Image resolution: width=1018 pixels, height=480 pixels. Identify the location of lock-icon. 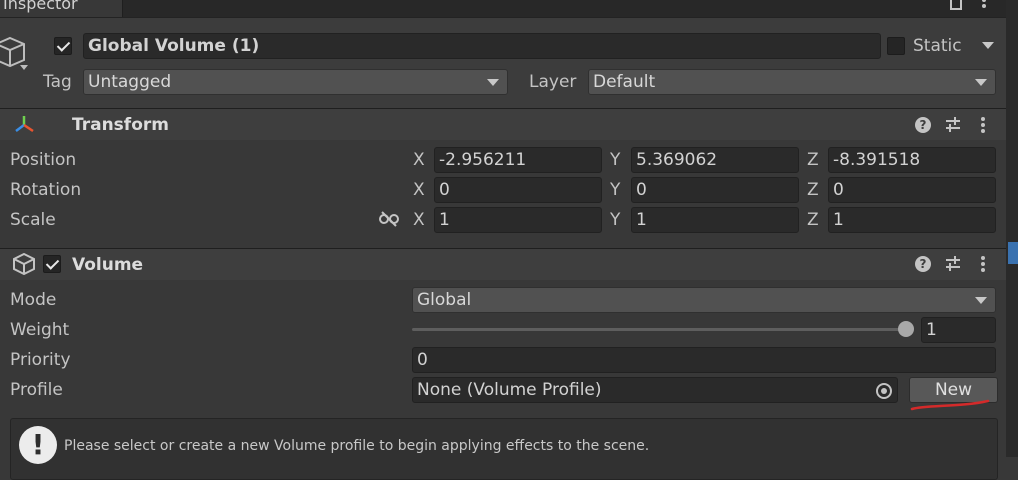
(956, 5).